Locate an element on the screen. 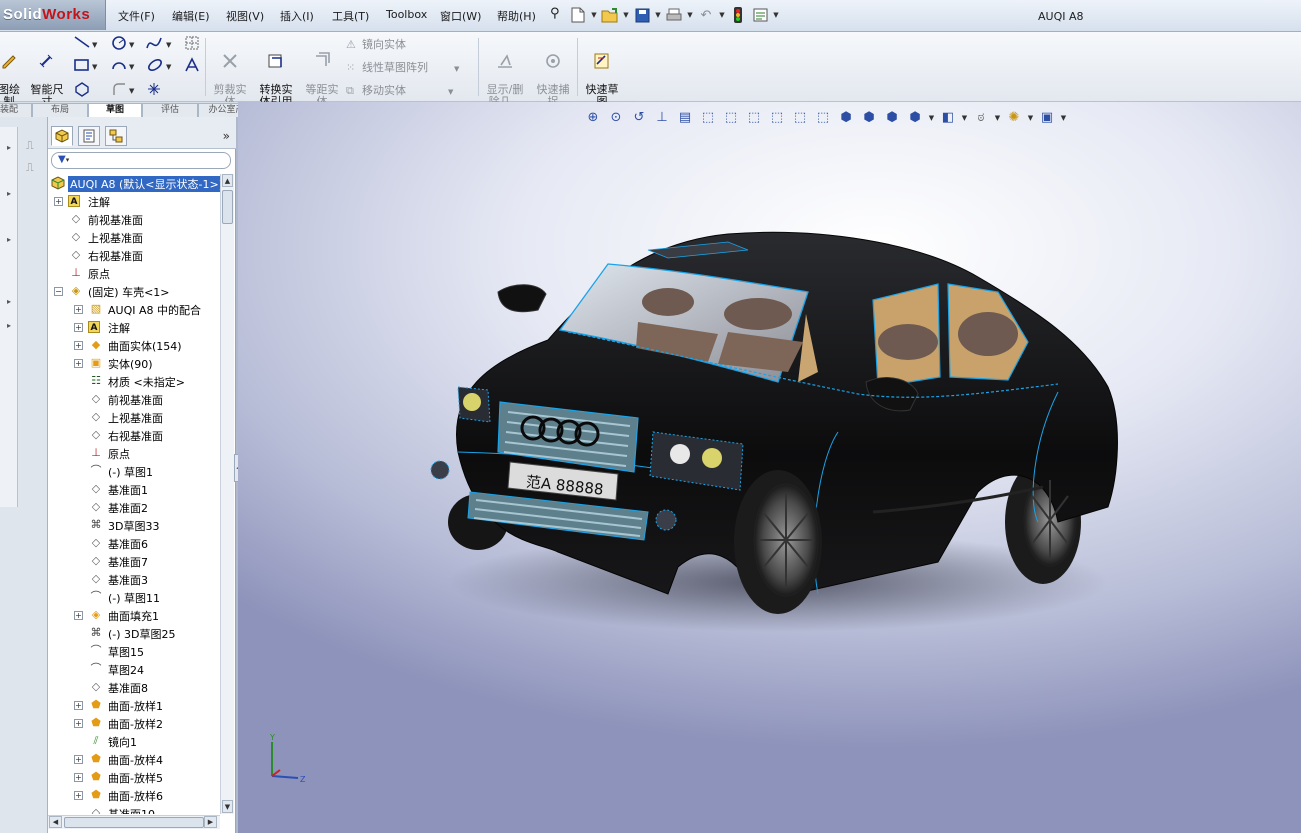  open-folder-icon is located at coordinates (610, 15).